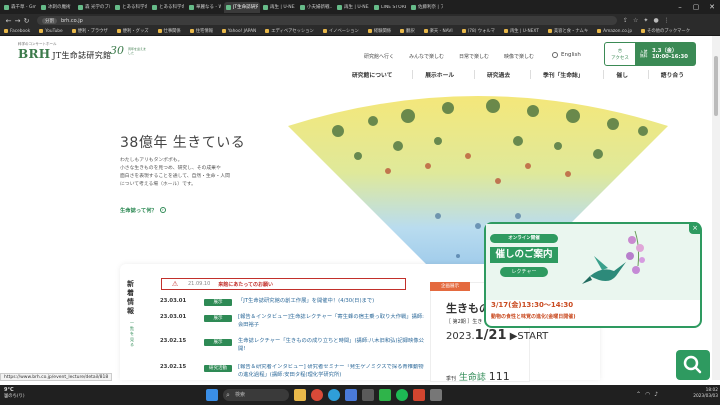 This screenshot has width=720, height=405. I want to click on weather-widget: 9°C 曇のち(り), so click(14, 393).